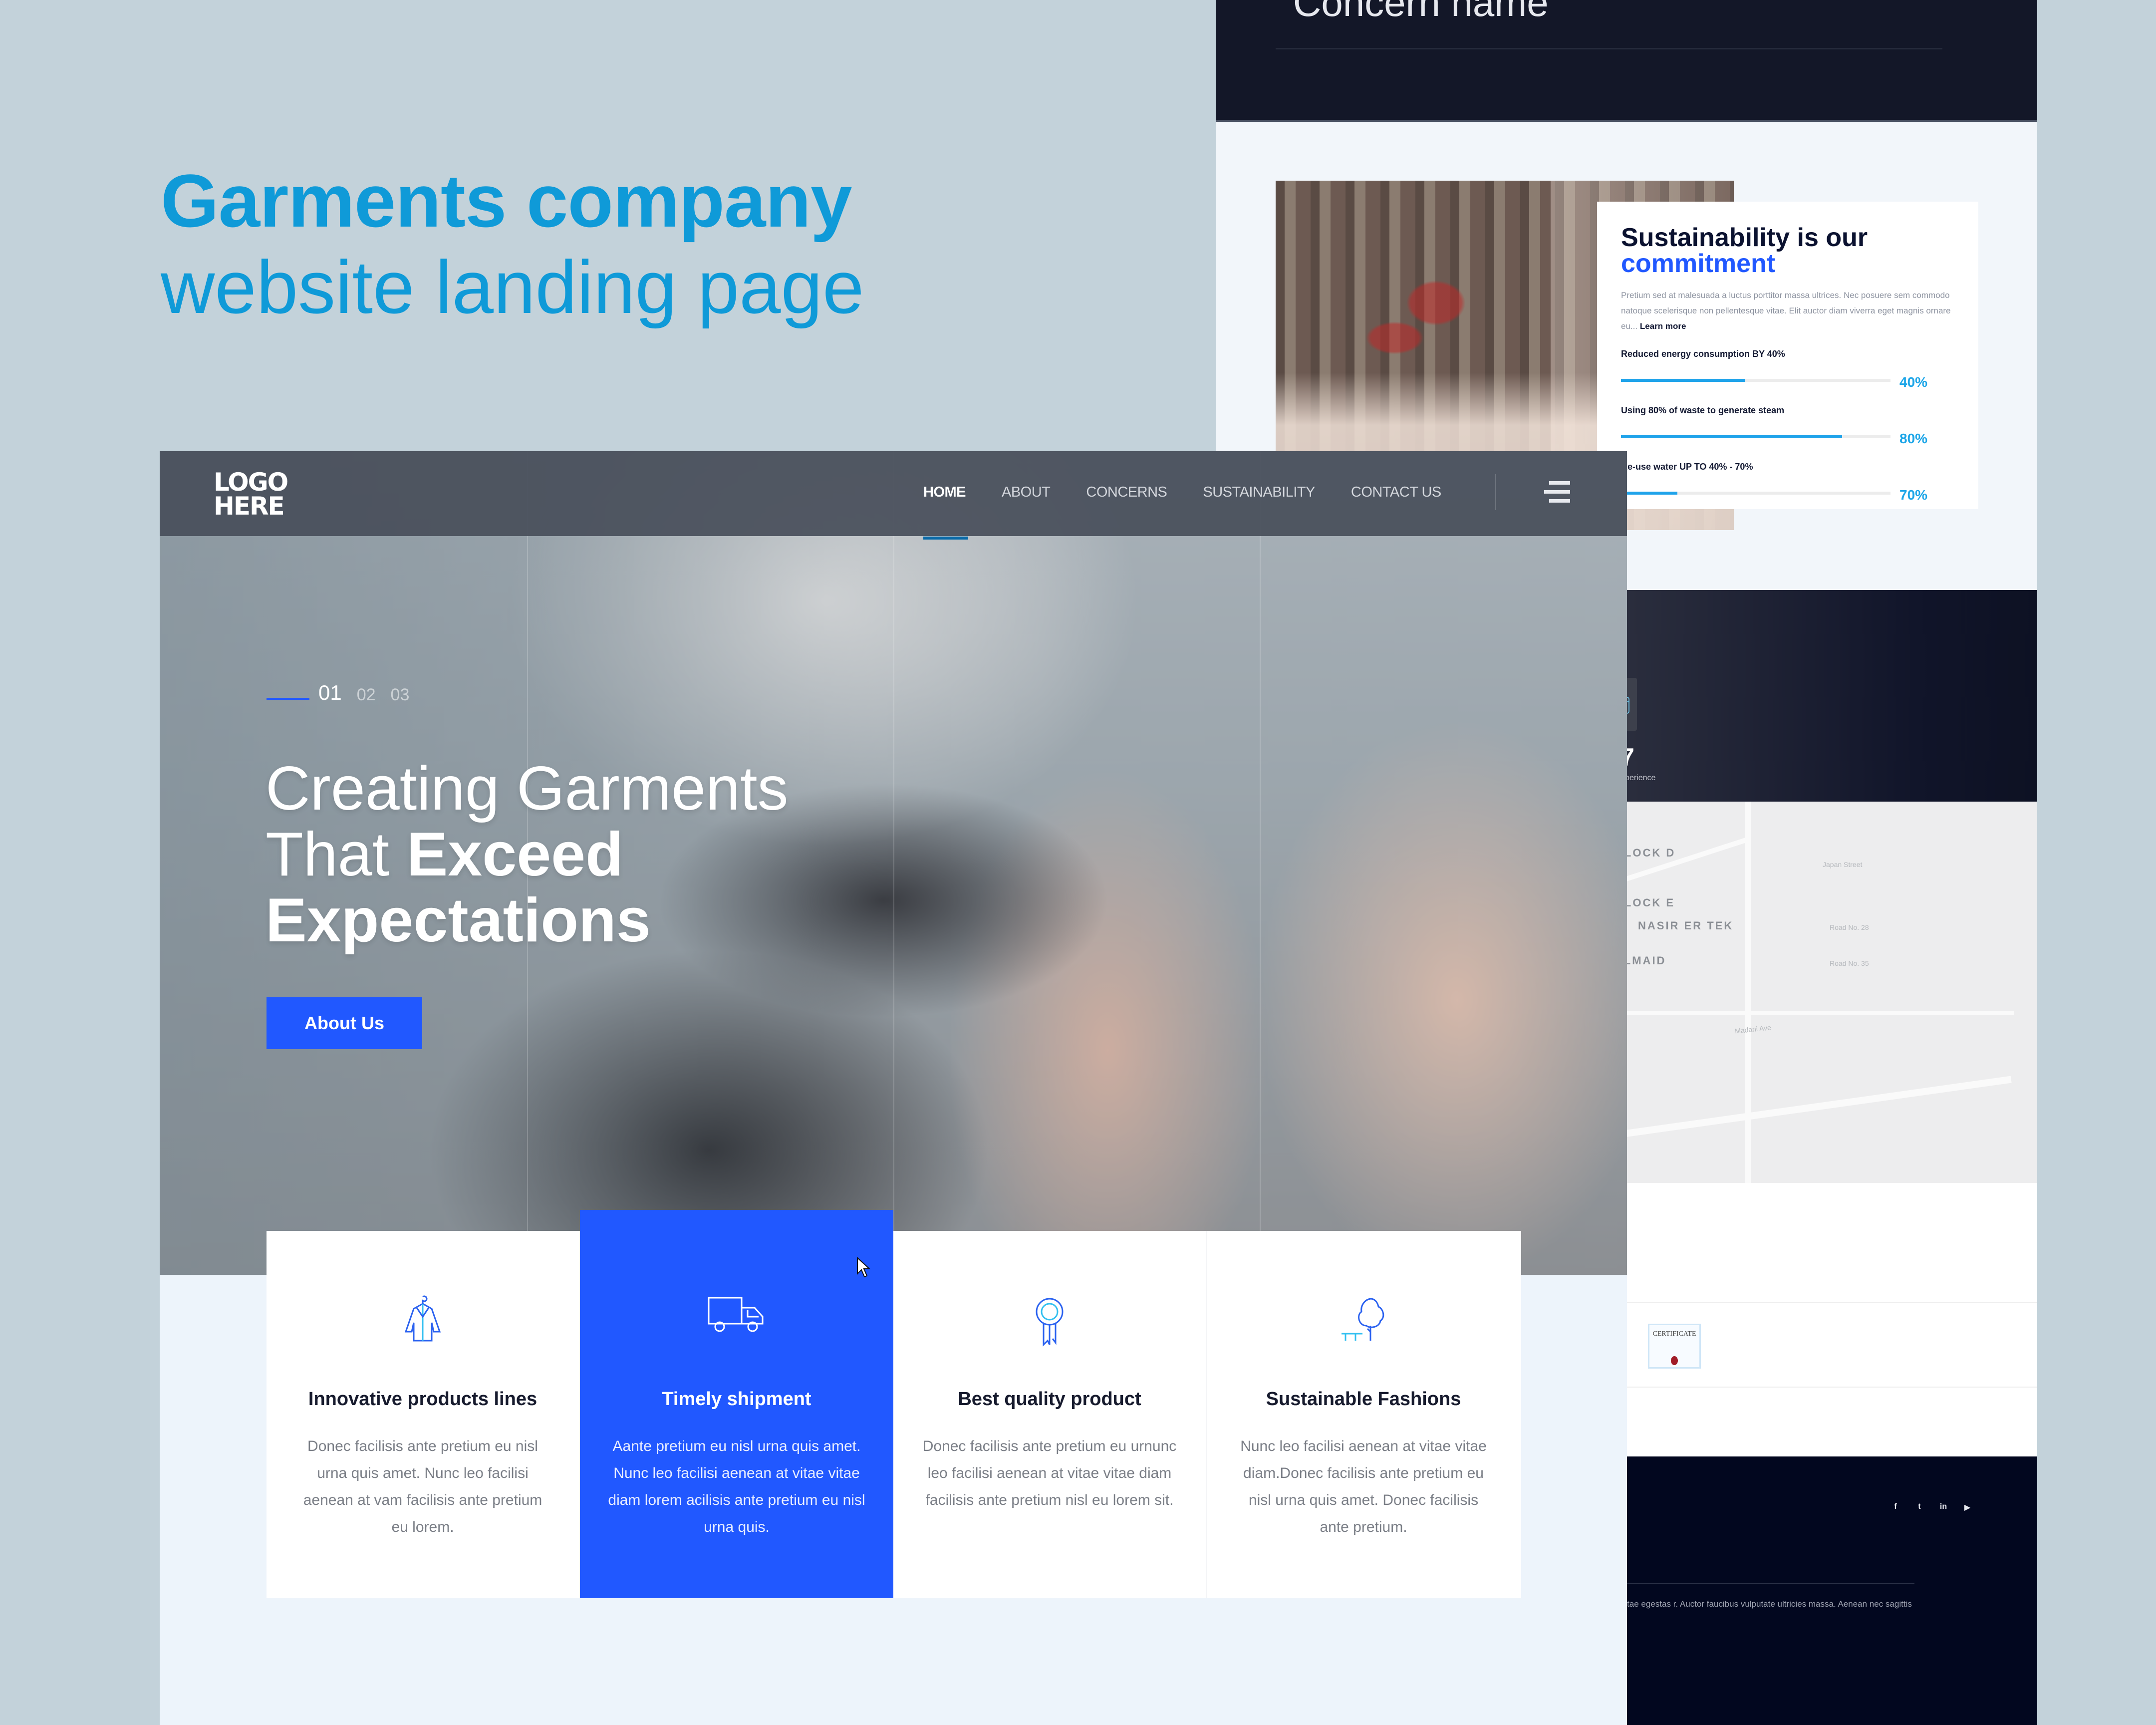 The image size is (2156, 1725). I want to click on promo-title: Garments company website landing page, so click(512, 244).